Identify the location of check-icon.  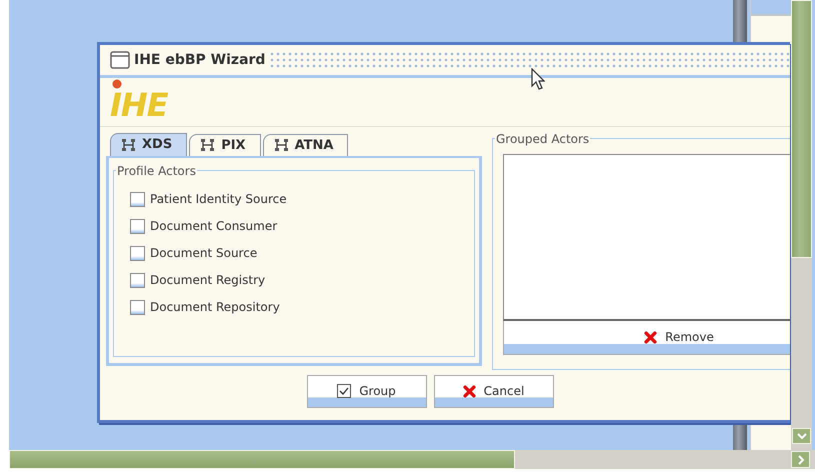
(344, 391).